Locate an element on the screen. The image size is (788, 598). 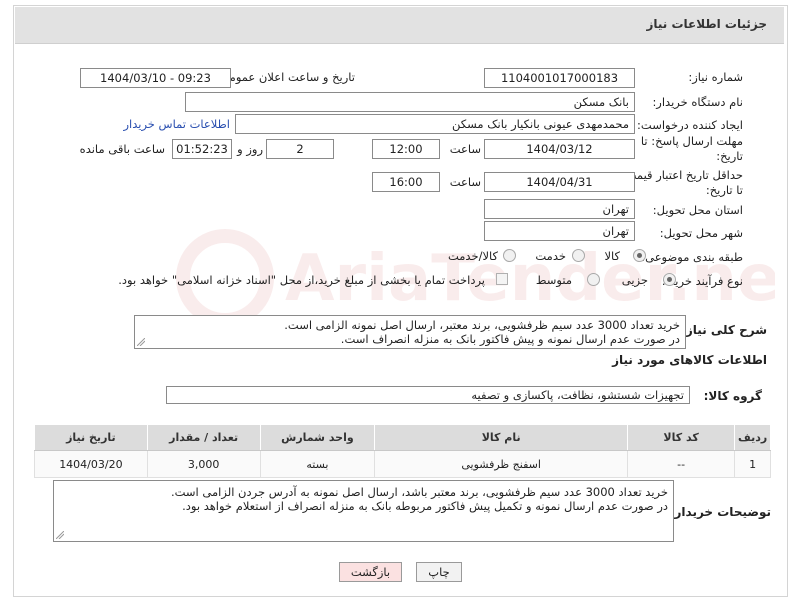
col-date: تاریخ نیاز is located at coordinates (91, 437).